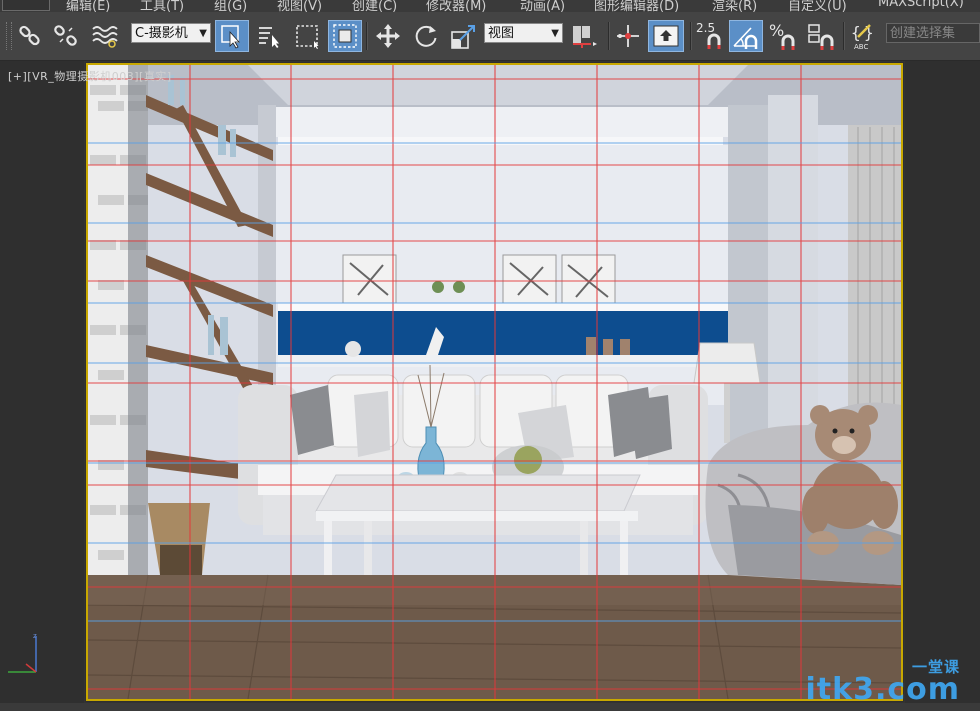 The height and width of the screenshot is (711, 980). What do you see at coordinates (636, 6) in the screenshot?
I see `menu-graph-editors: 图形编辑器(D)` at bounding box center [636, 6].